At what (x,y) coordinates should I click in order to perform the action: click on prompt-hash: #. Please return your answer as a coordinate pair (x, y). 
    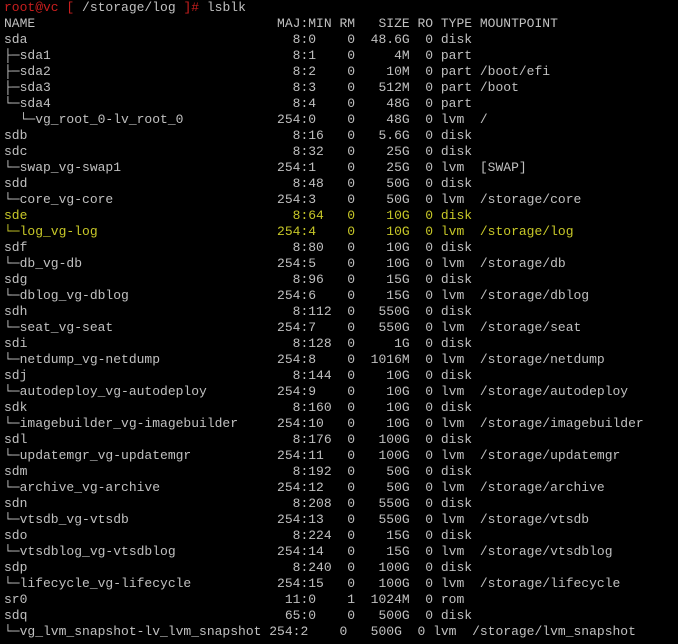
    Looking at the image, I should click on (195, 7).